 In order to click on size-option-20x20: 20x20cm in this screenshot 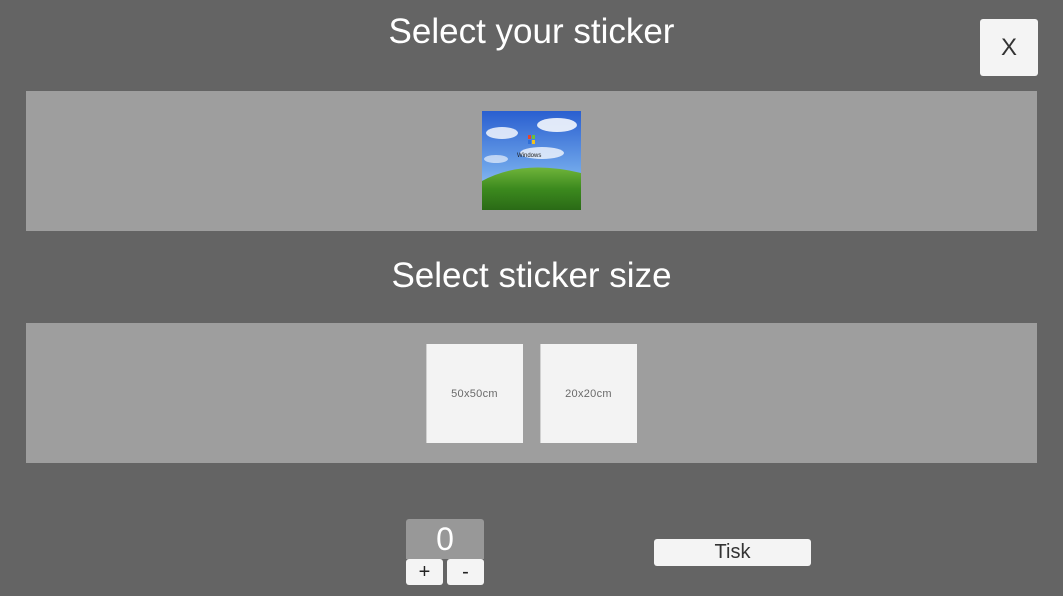, I will do `click(588, 393)`.